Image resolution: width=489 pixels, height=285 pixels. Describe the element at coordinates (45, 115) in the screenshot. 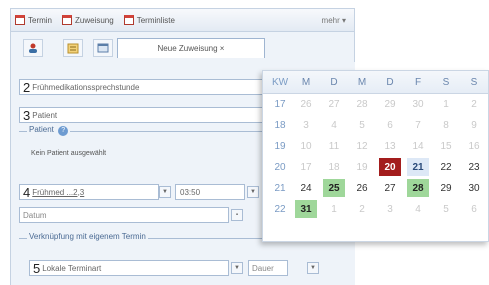

I see `field-patient-value: Patient` at that location.